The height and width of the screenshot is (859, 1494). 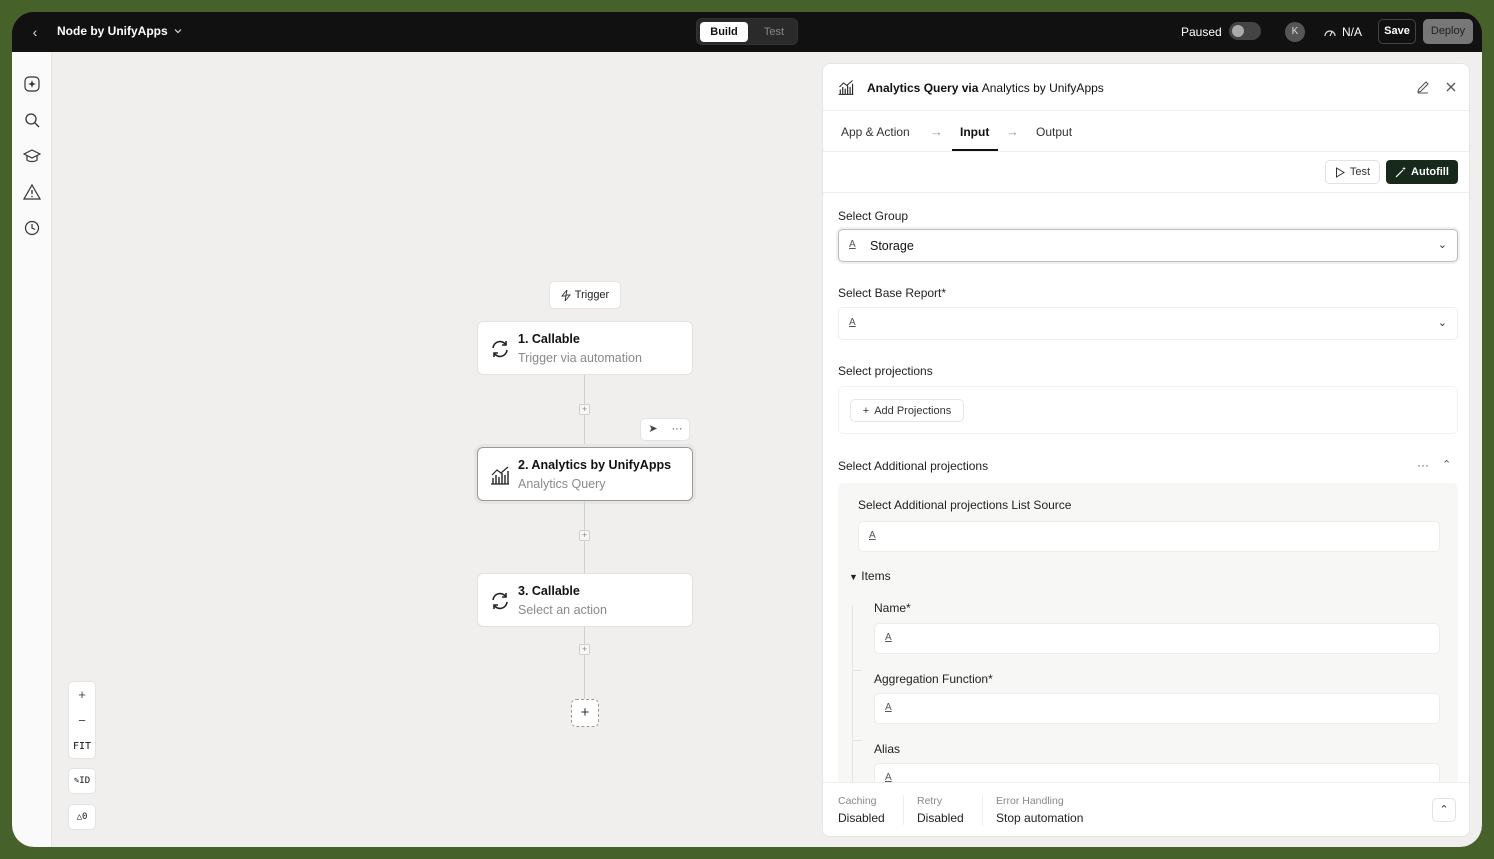 What do you see at coordinates (861, 810) in the screenshot?
I see `caching-setting: Caching Disabled` at bounding box center [861, 810].